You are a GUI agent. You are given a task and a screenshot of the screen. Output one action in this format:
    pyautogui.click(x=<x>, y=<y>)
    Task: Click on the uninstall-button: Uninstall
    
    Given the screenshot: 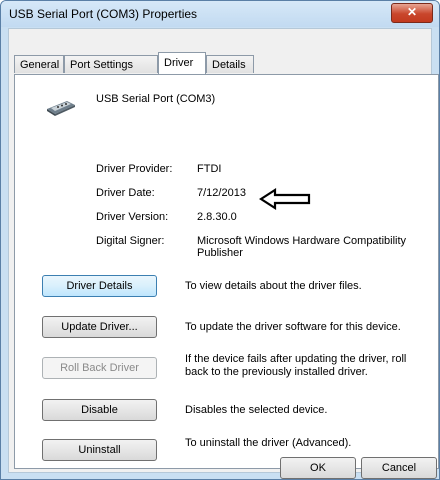 What is the action you would take?
    pyautogui.click(x=99, y=450)
    